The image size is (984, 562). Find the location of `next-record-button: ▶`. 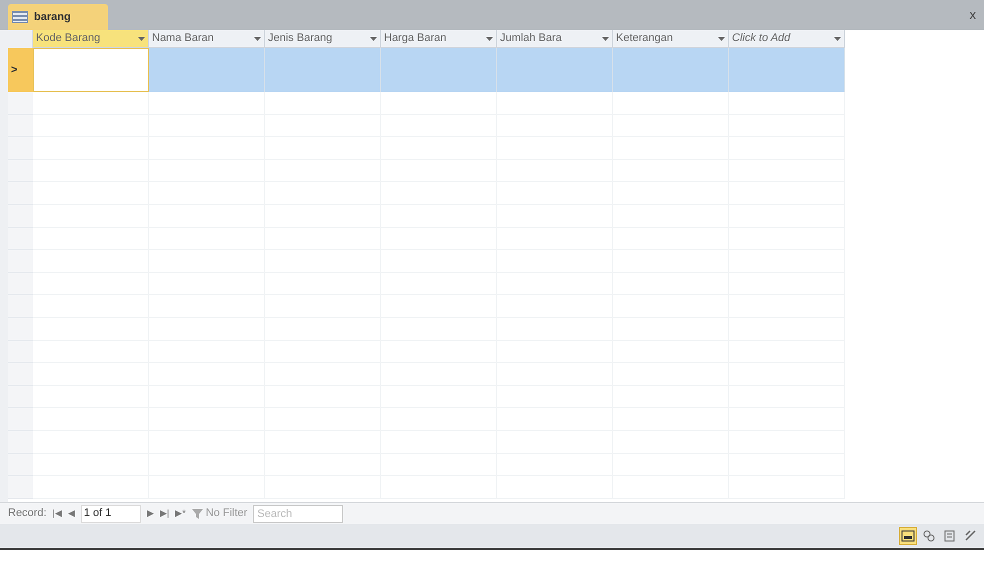

next-record-button: ▶ is located at coordinates (150, 513).